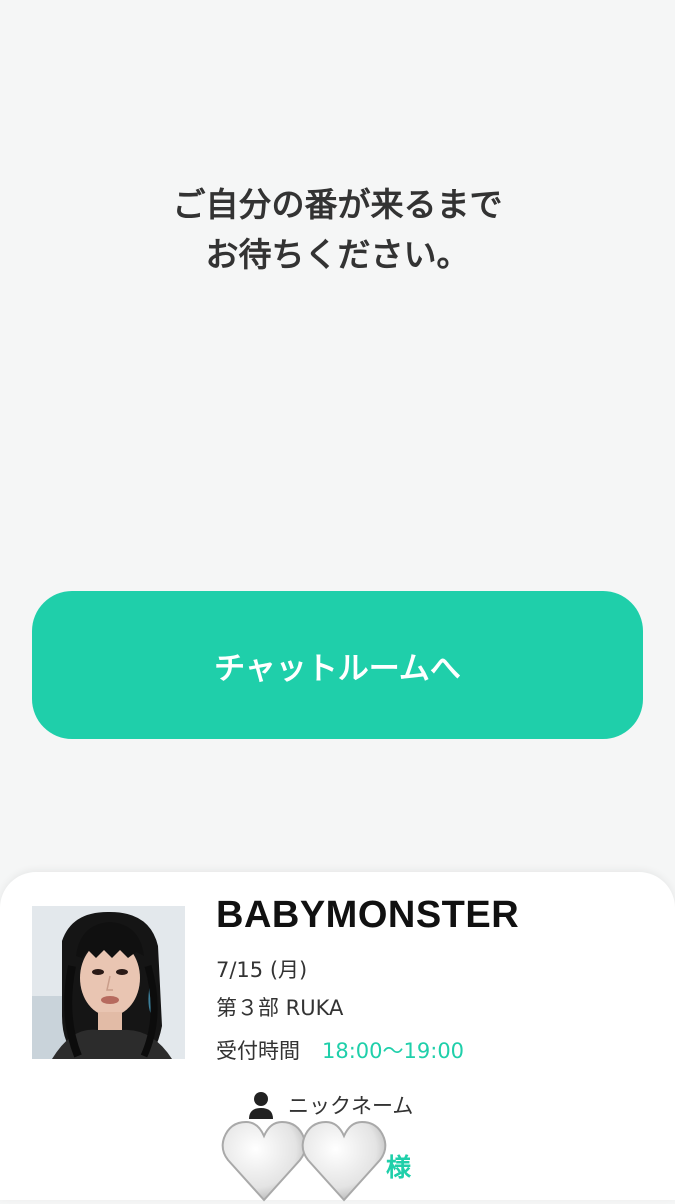  I want to click on reception-time-row: 受付時間 18:00～19:00, so click(340, 1050).